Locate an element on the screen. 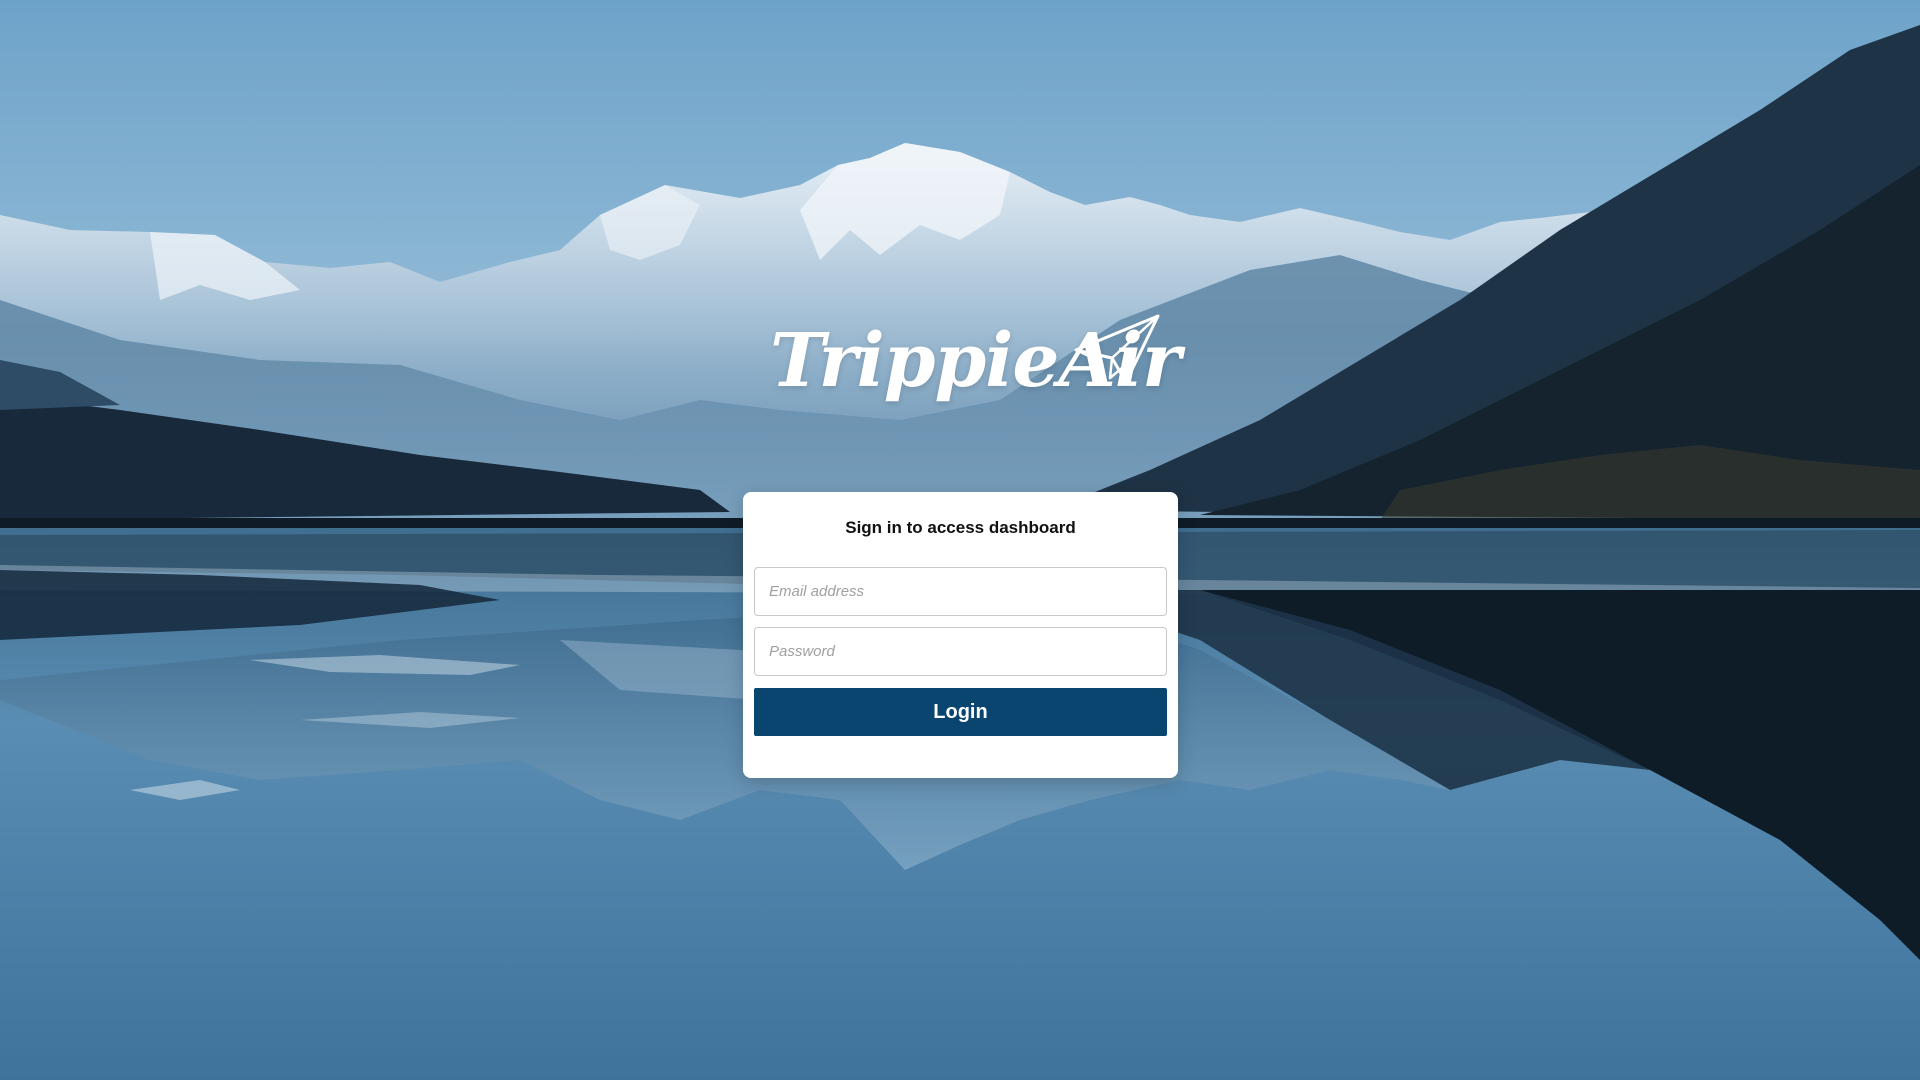 The width and height of the screenshot is (1920, 1080). email-field is located at coordinates (960, 591).